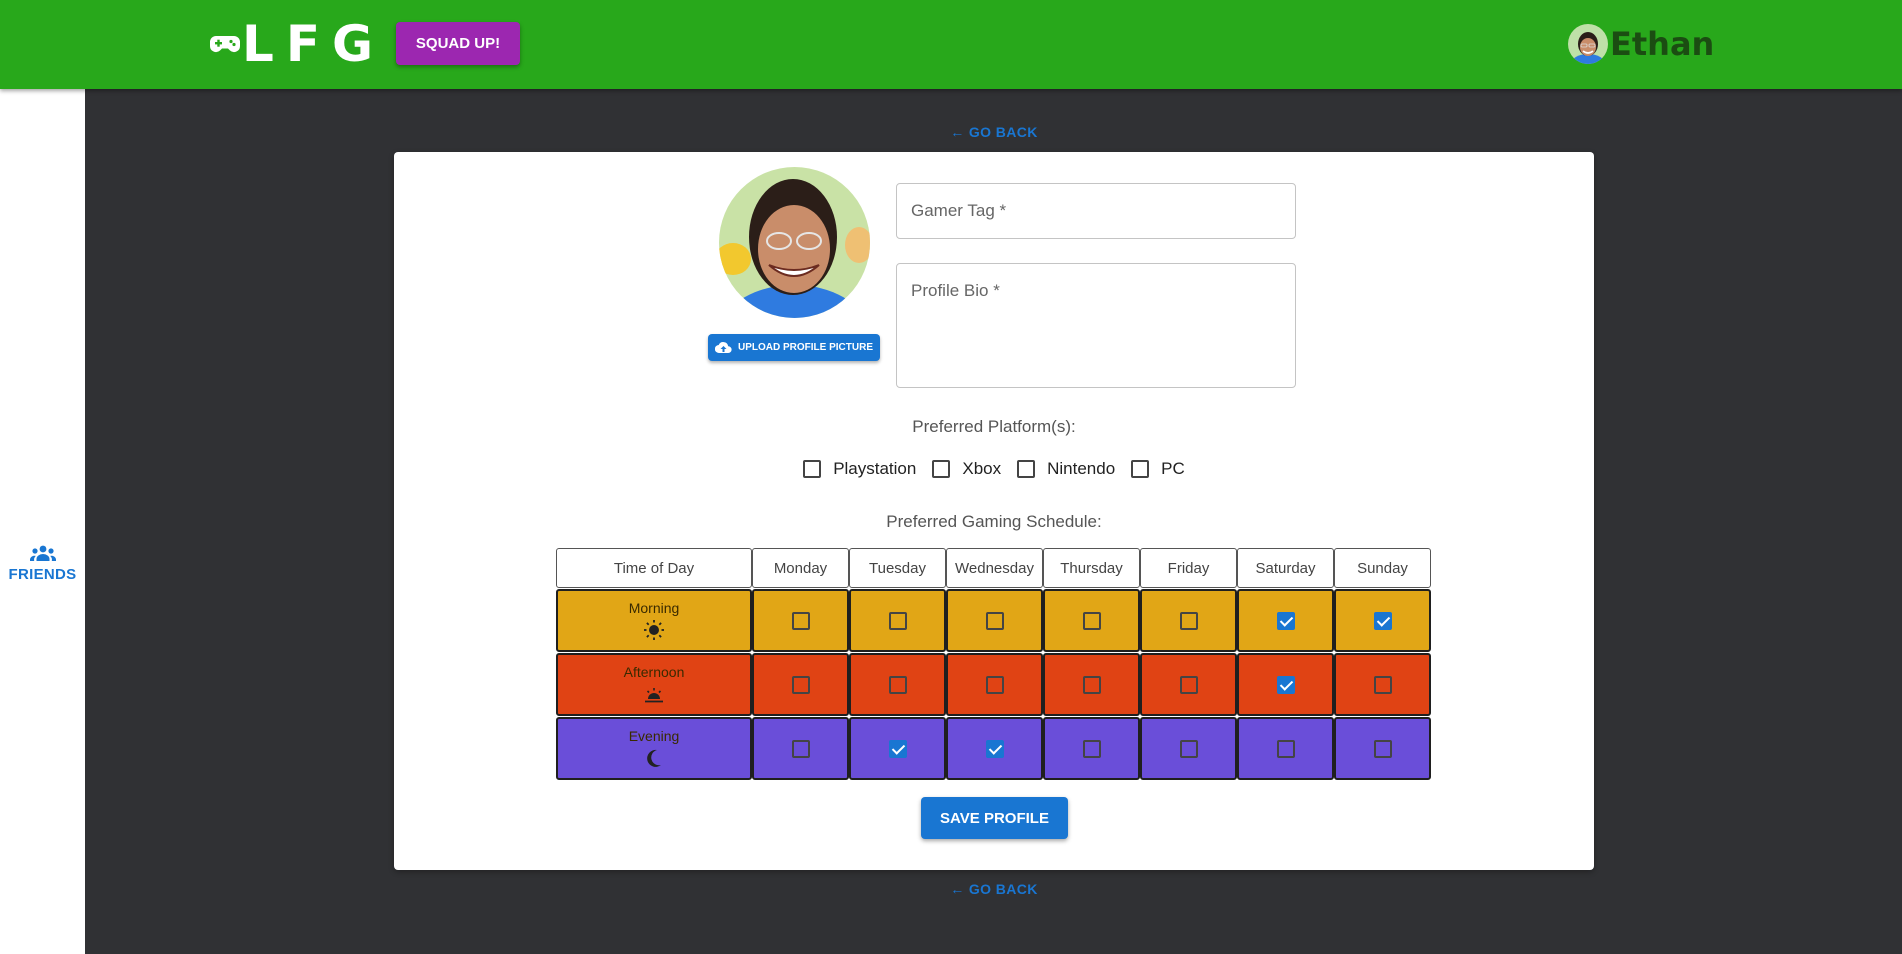  I want to click on platforms-label: Preferred Platform(s):, so click(994, 426).